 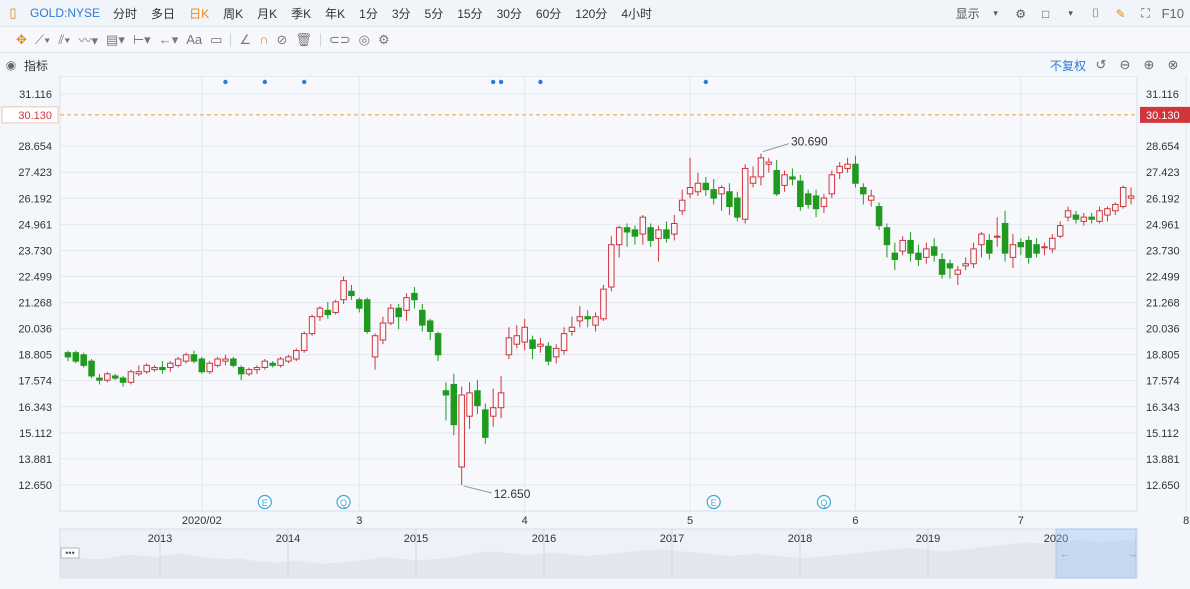 What do you see at coordinates (434, 13) in the screenshot?
I see `period-tab: 5分` at bounding box center [434, 13].